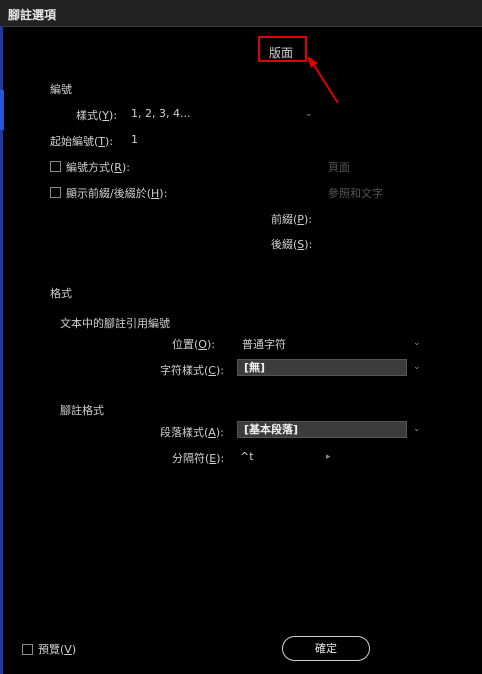  Describe the element at coordinates (198, 458) in the screenshot. I see `separator-label: 分隔符(E):` at that location.